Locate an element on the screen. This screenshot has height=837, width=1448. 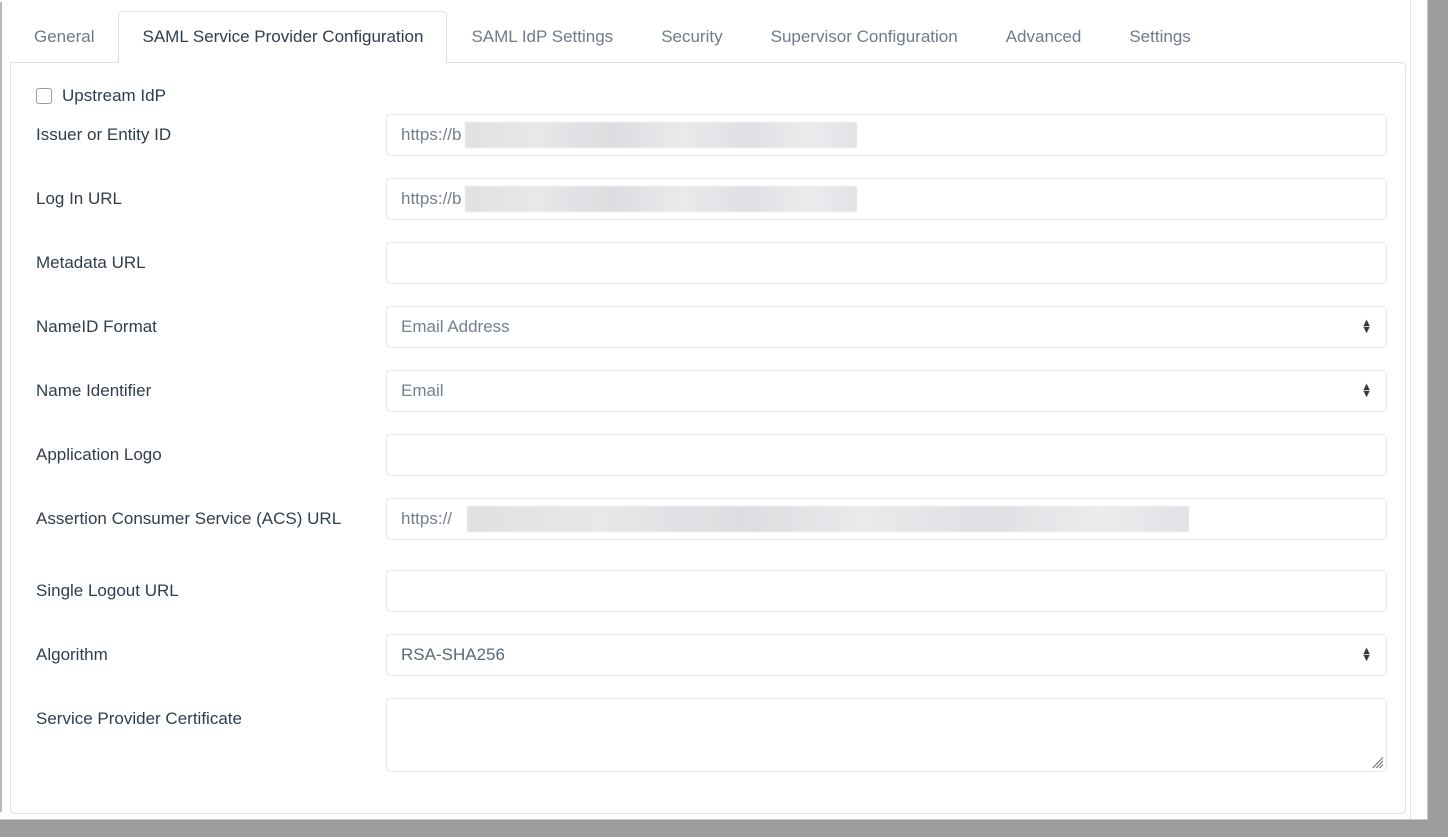
input-metadata-url is located at coordinates (886, 263).